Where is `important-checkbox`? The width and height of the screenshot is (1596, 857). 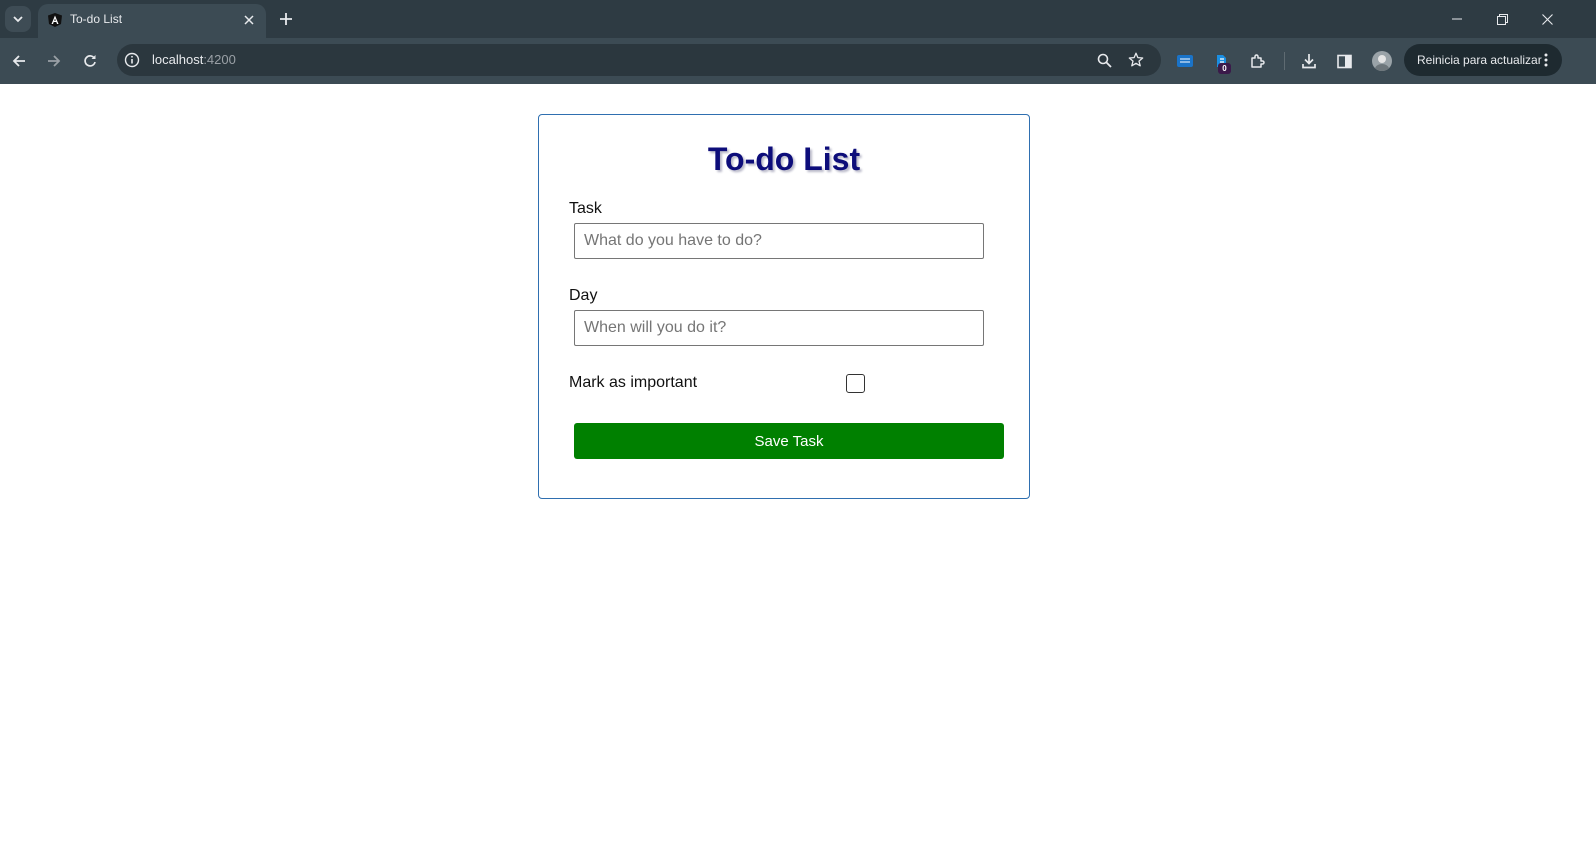 important-checkbox is located at coordinates (855, 383).